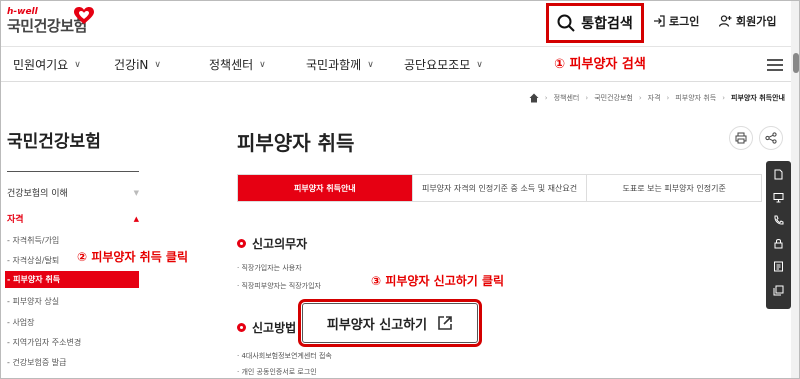 Image resolution: width=800 pixels, height=379 pixels. I want to click on sidebar-item-label: 사업장, so click(23, 322).